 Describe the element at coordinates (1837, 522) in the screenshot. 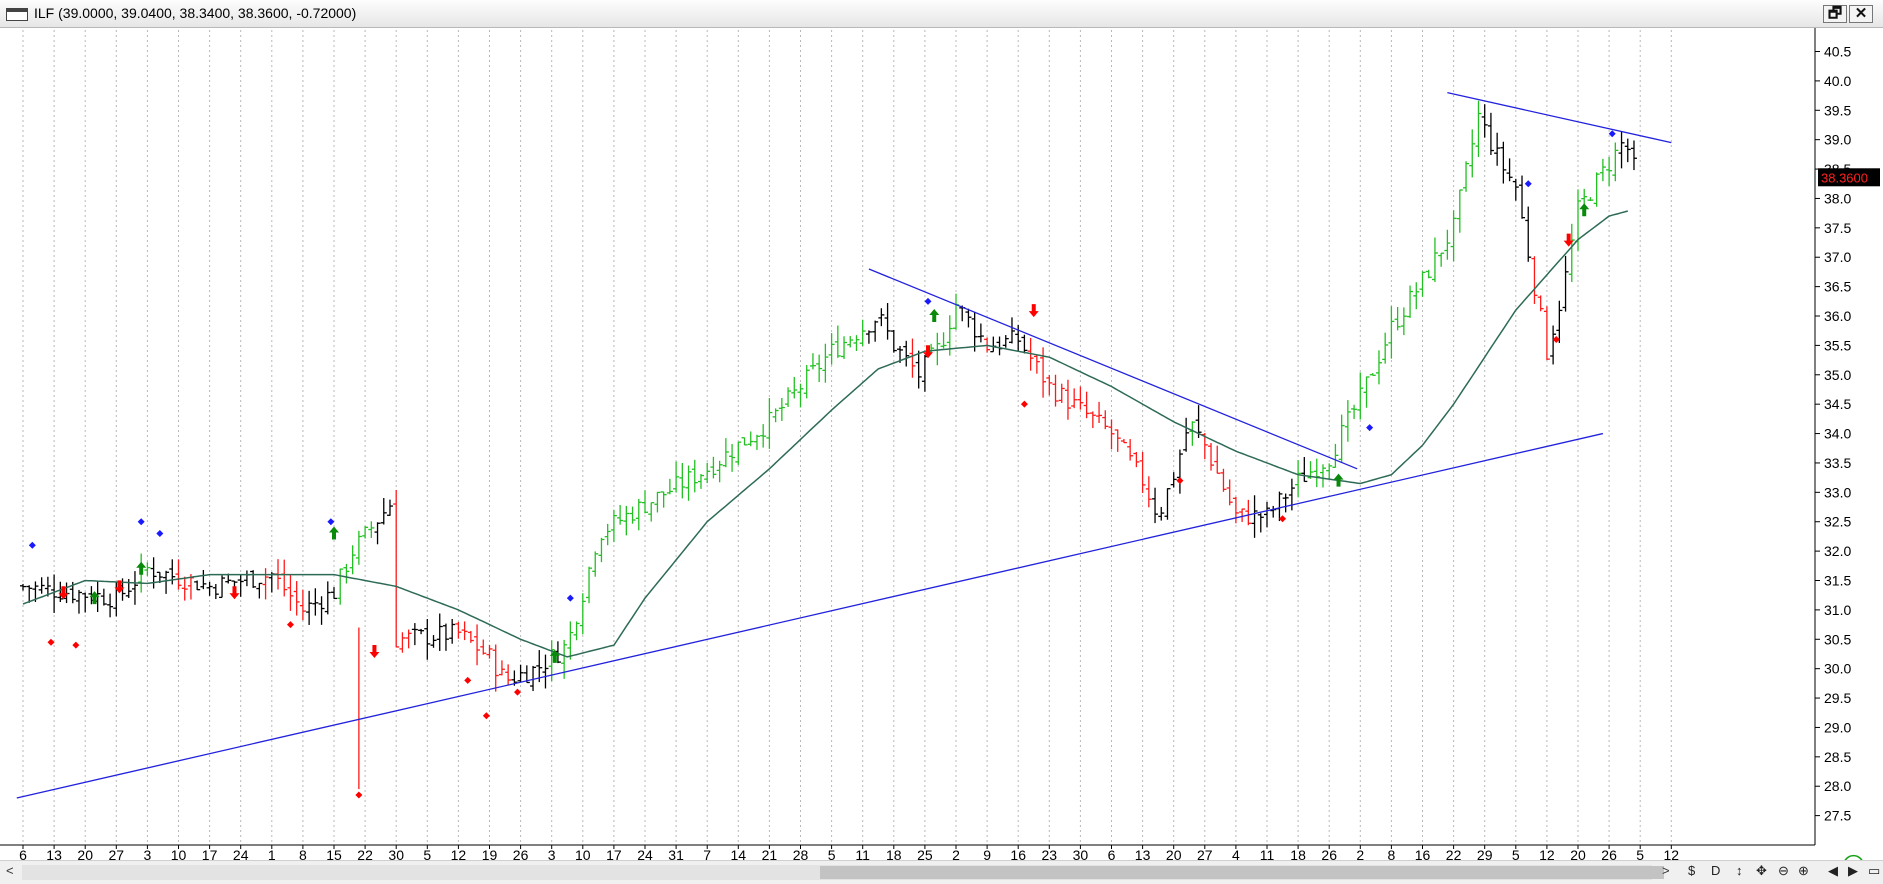

I see `y-tick-label: 32.5` at that location.